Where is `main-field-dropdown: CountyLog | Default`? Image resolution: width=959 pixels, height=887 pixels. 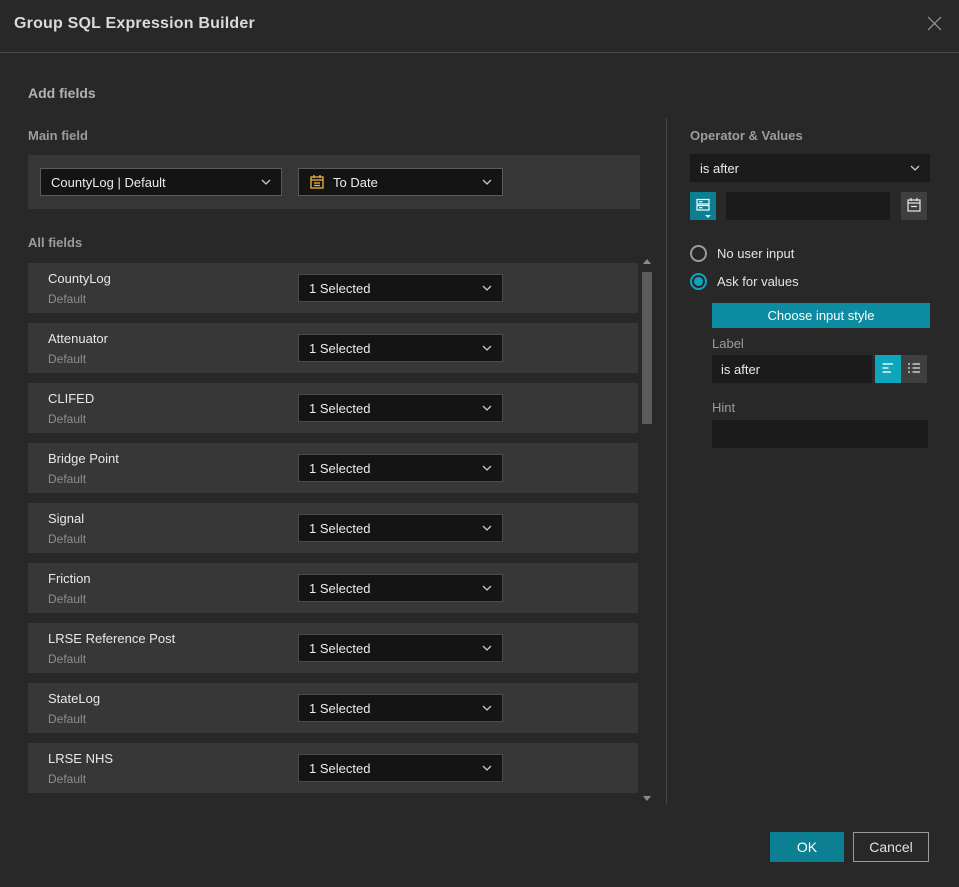
main-field-dropdown: CountyLog | Default is located at coordinates (161, 182).